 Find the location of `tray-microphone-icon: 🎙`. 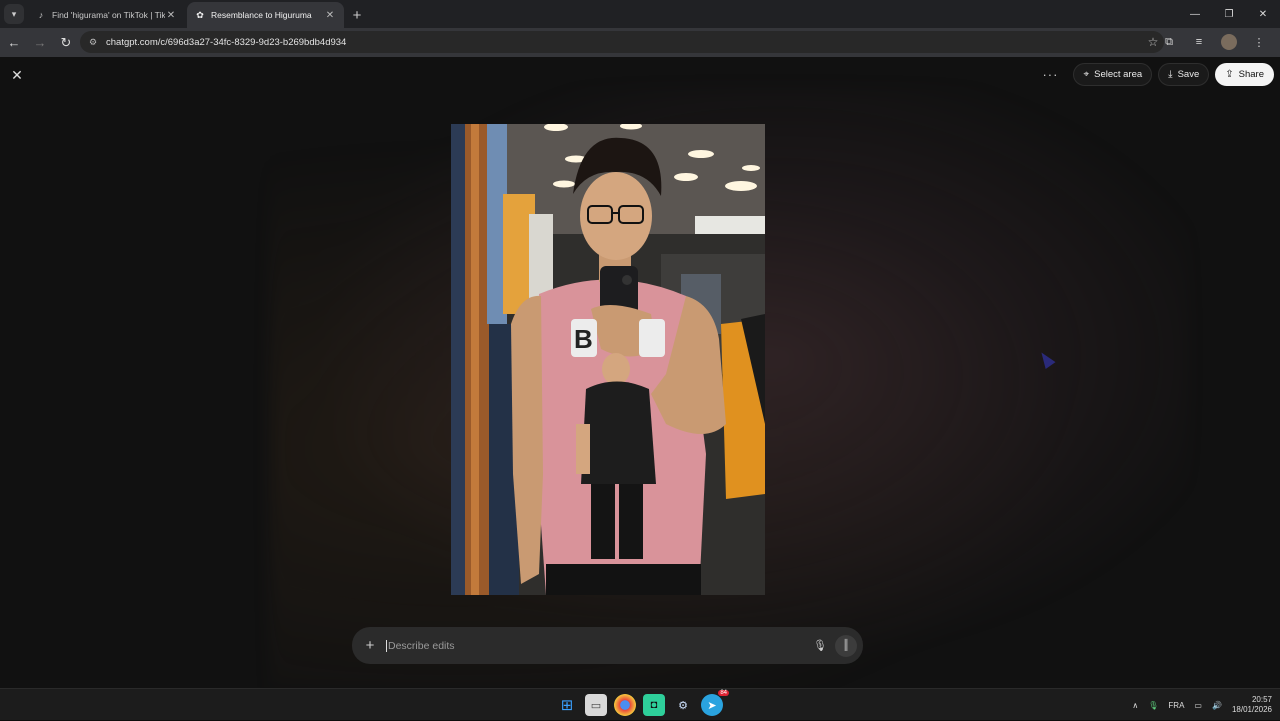

tray-microphone-icon: 🎙 is located at coordinates (1153, 705).